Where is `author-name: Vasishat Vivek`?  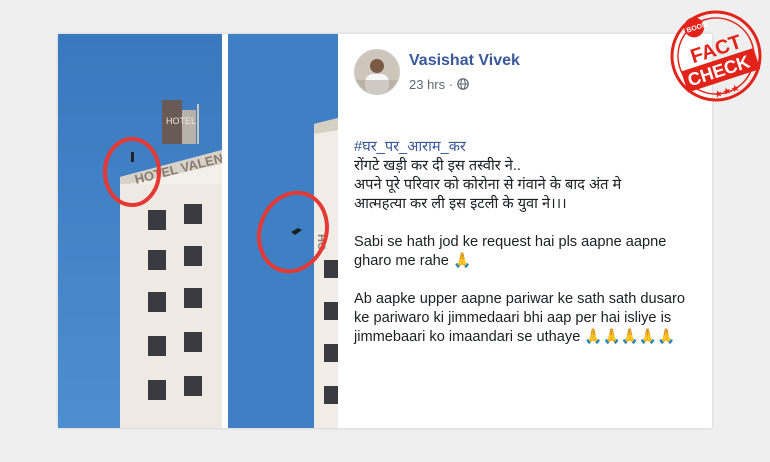
author-name: Vasishat Vivek is located at coordinates (464, 61).